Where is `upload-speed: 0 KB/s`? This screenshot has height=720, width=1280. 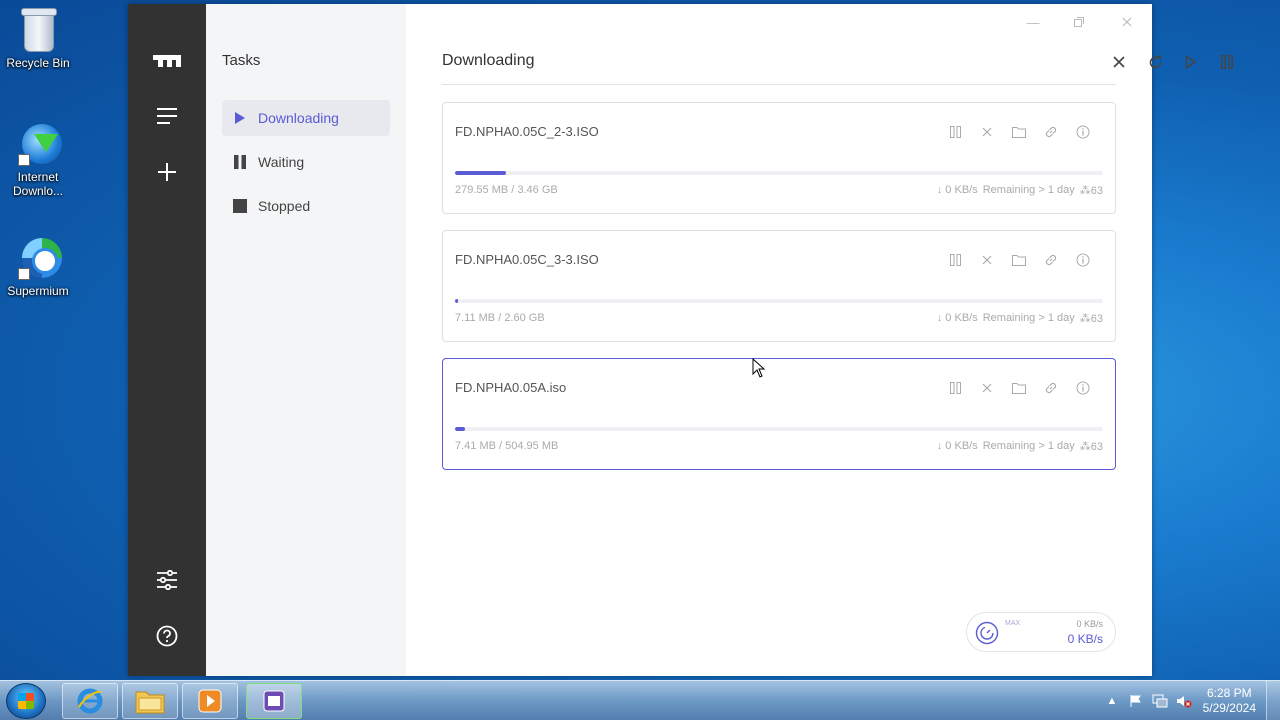
upload-speed: 0 KB/s is located at coordinates (1089, 624).